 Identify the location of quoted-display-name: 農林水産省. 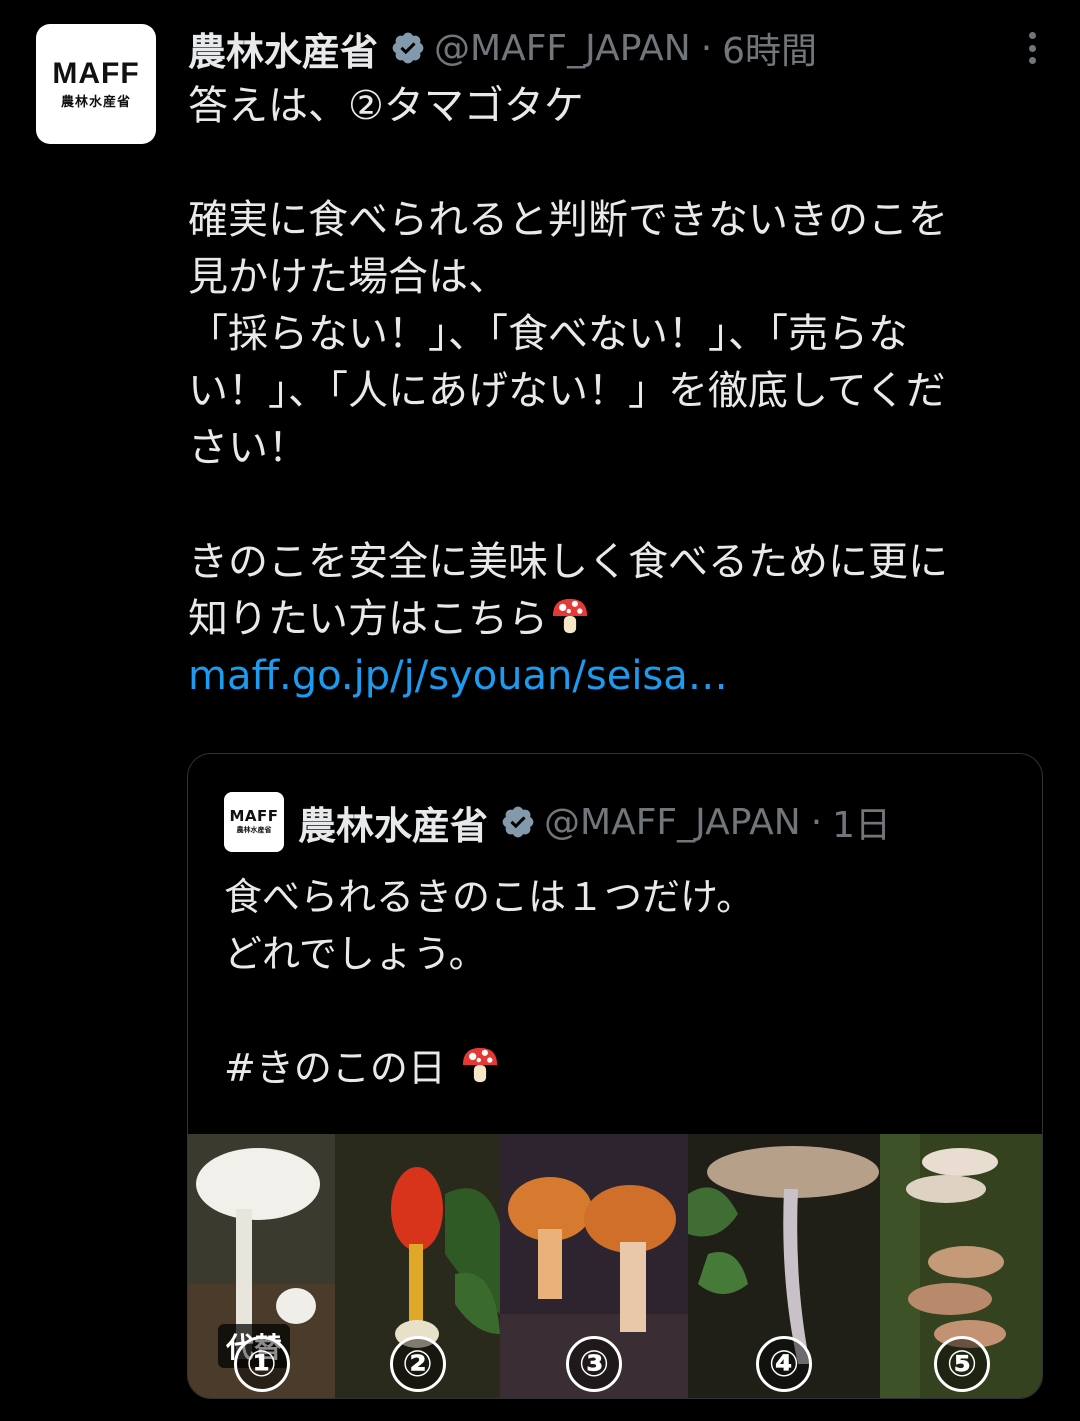
(393, 825).